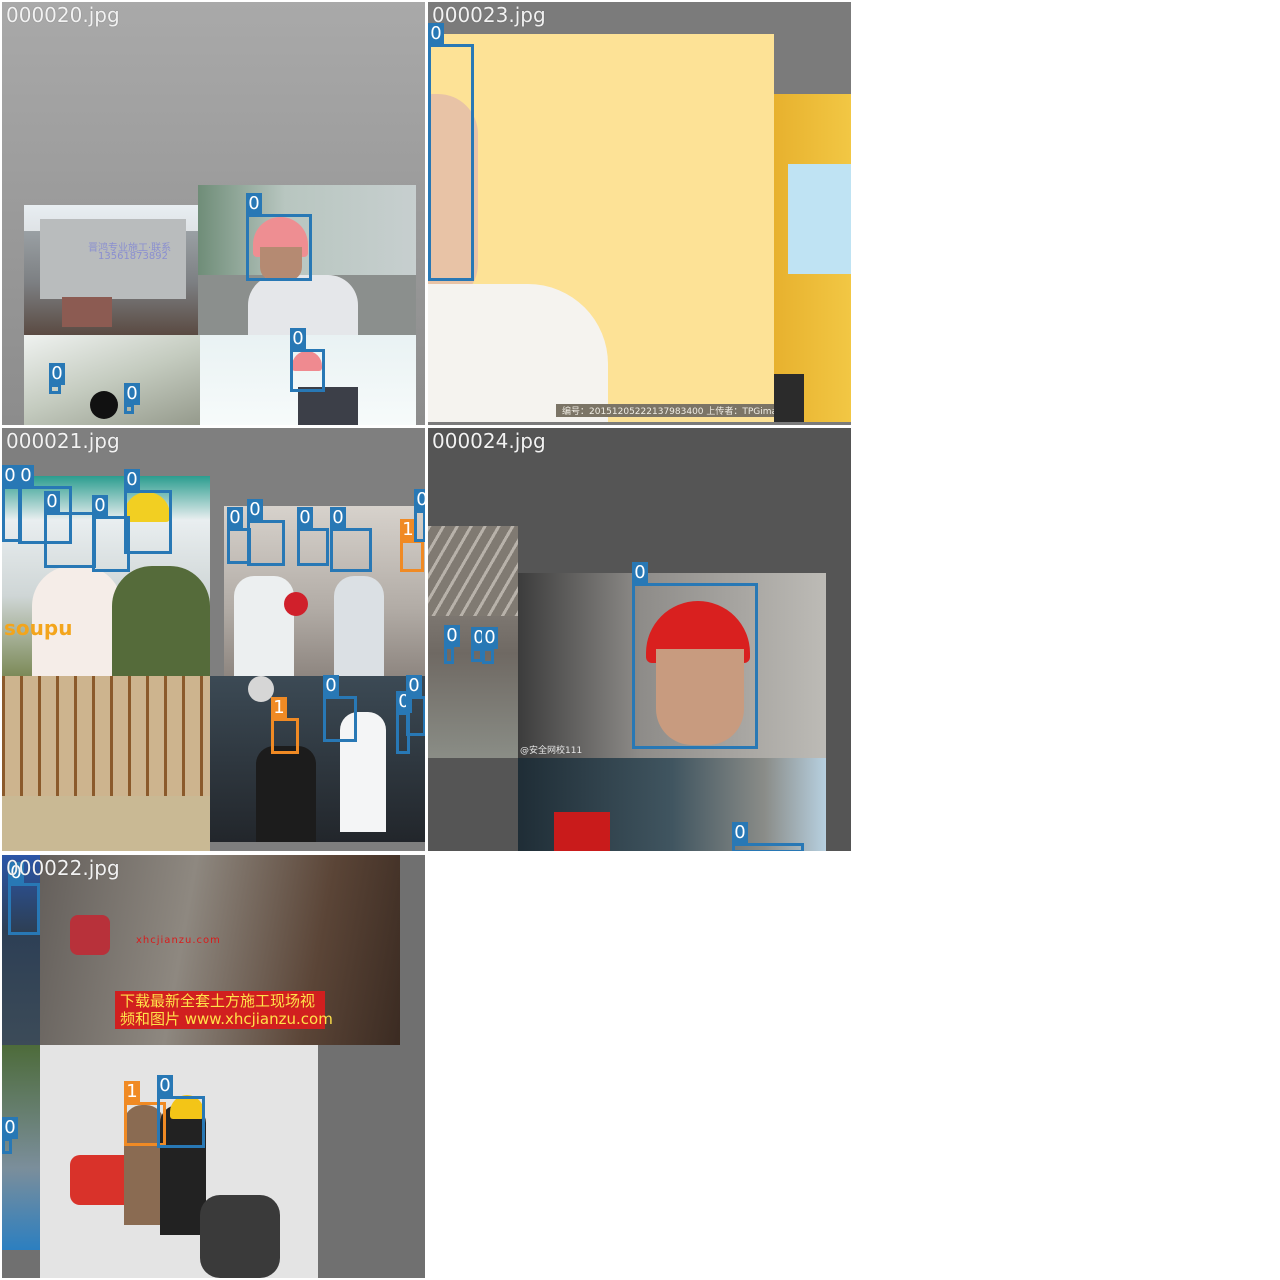  I want to click on motorbike-photo, so click(179, 1161).